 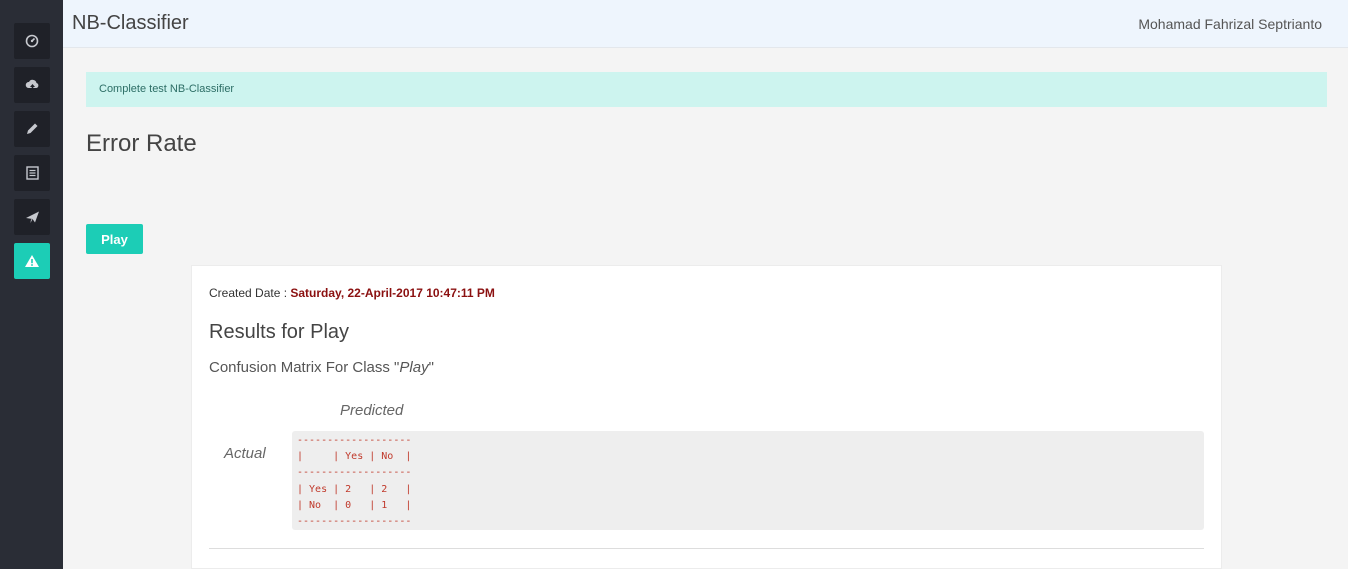 What do you see at coordinates (1230, 24) in the screenshot?
I see `user-menu: Mohamad Fahrizal Septrianto` at bounding box center [1230, 24].